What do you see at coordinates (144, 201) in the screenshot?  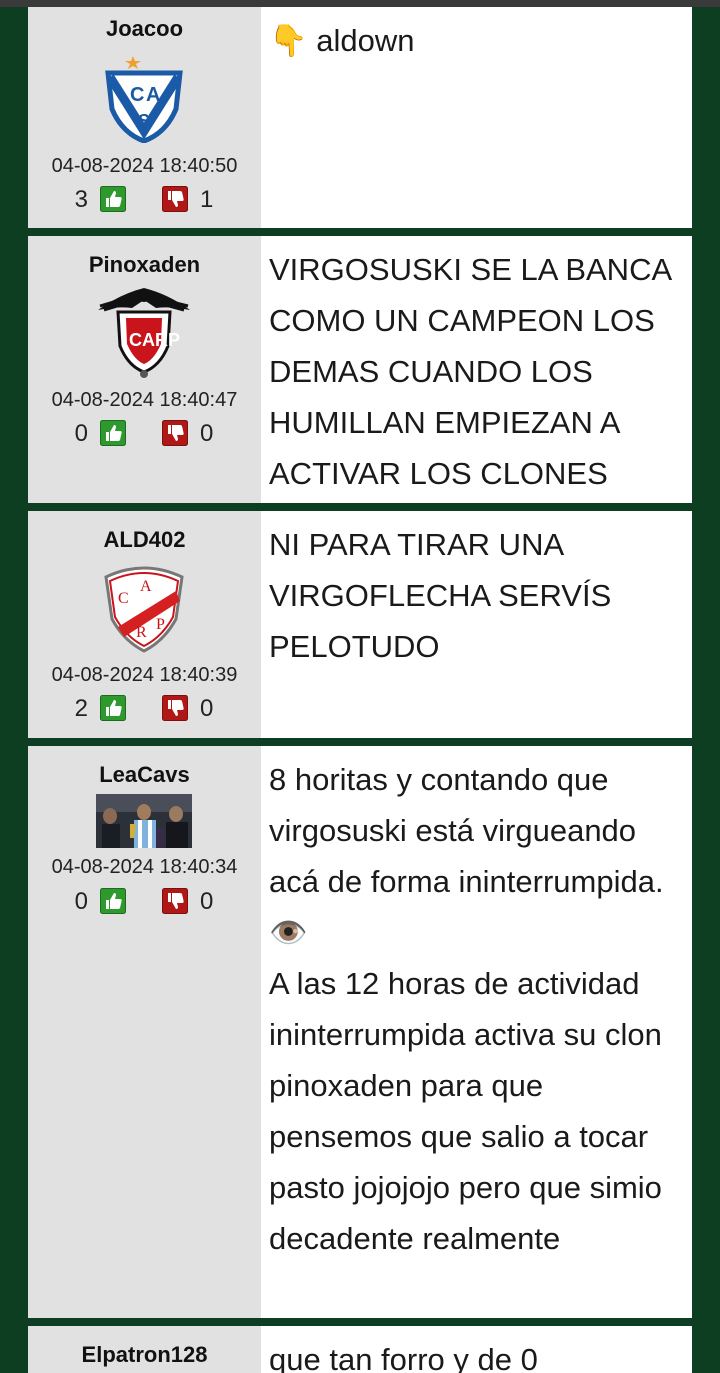 I see `vote-row: 3 1` at bounding box center [144, 201].